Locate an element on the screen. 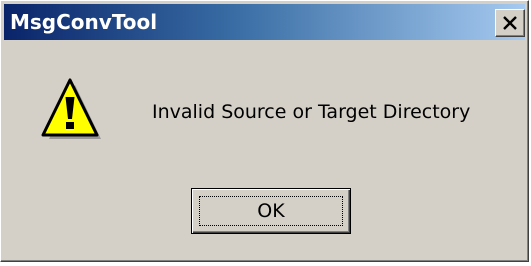 This screenshot has height=266, width=531. ok-button-label: OK is located at coordinates (271, 211).